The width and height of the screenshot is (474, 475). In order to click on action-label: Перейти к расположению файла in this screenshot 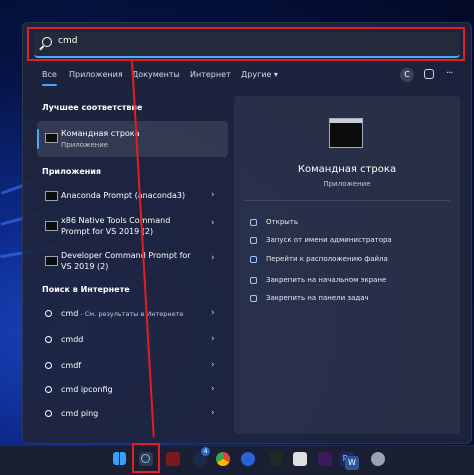, I will do `click(327, 259)`.